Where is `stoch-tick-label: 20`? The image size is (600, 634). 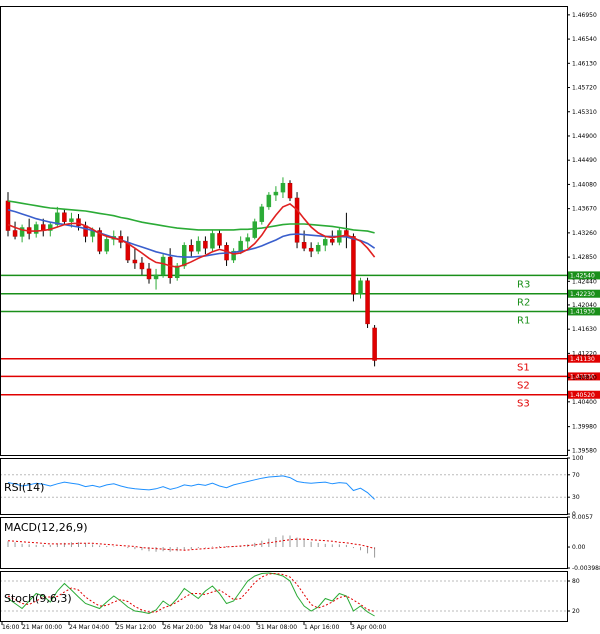 stoch-tick-label: 20 is located at coordinates (576, 611).